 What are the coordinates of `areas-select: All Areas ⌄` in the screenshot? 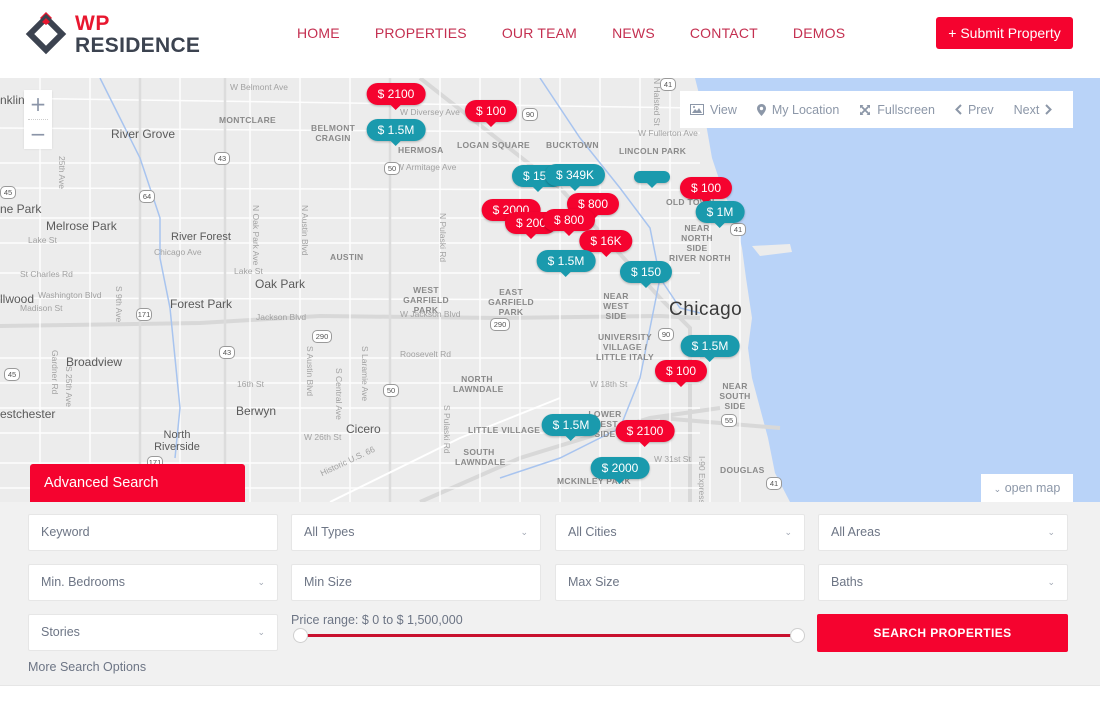 It's located at (943, 532).